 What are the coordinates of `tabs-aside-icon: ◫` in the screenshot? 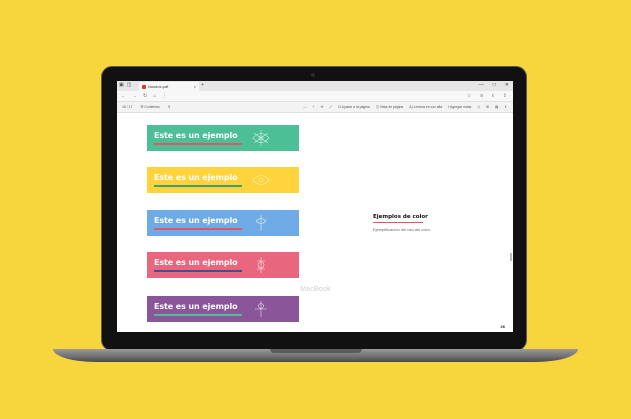 It's located at (129, 85).